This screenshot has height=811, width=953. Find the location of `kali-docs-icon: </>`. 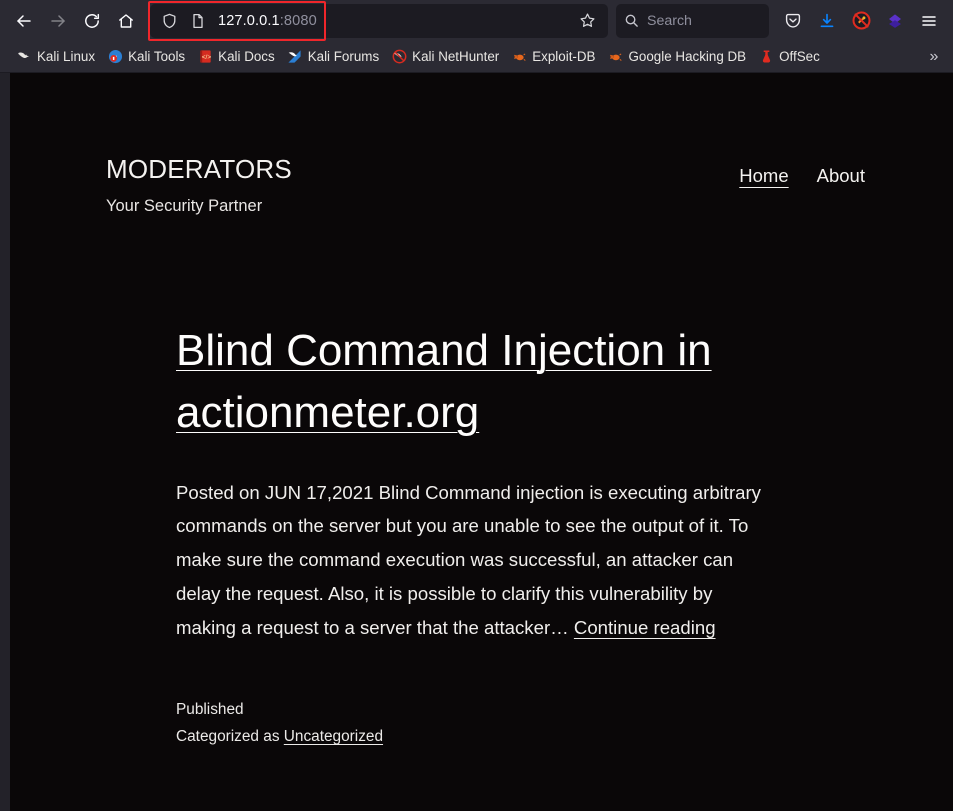

kali-docs-icon: </> is located at coordinates (205, 57).